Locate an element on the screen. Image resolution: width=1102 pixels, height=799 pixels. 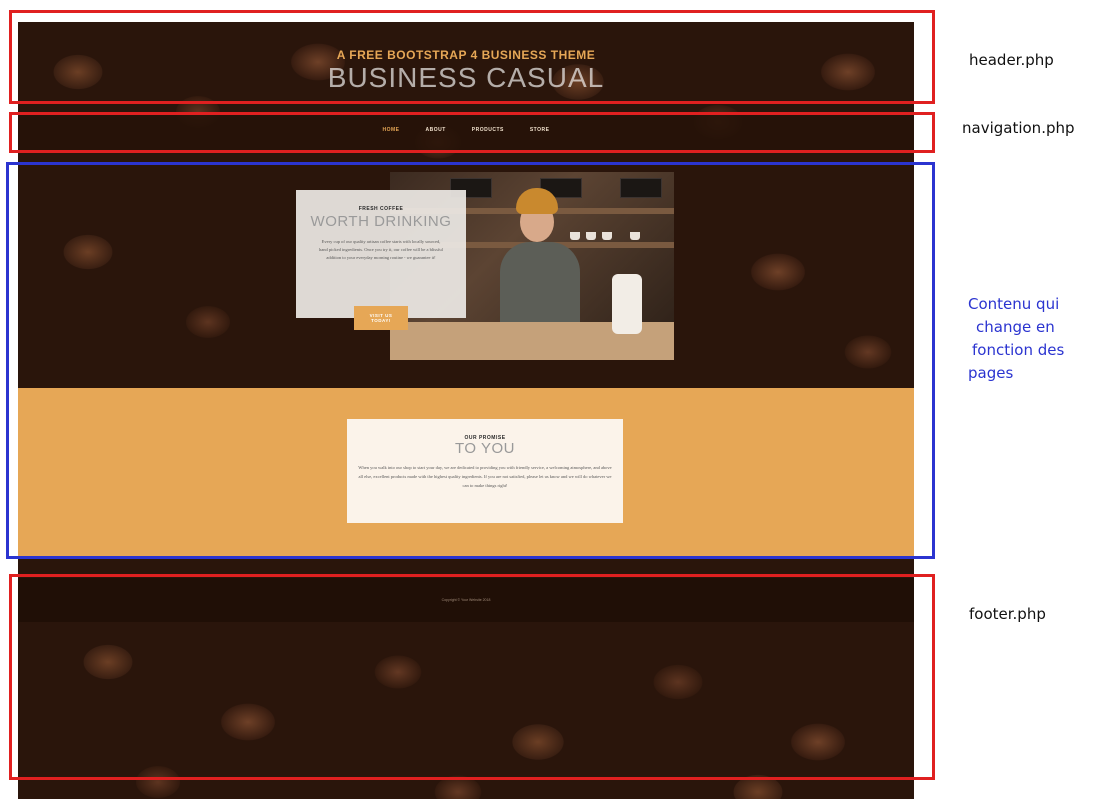
content-annotation-line: Contenu qui is located at coordinates (1014, 304).